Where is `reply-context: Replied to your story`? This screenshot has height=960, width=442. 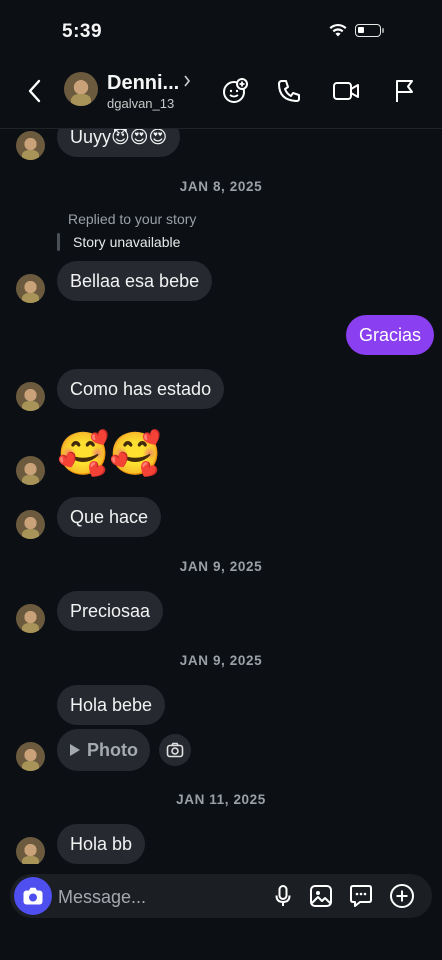
reply-context: Replied to your story is located at coordinates (132, 219).